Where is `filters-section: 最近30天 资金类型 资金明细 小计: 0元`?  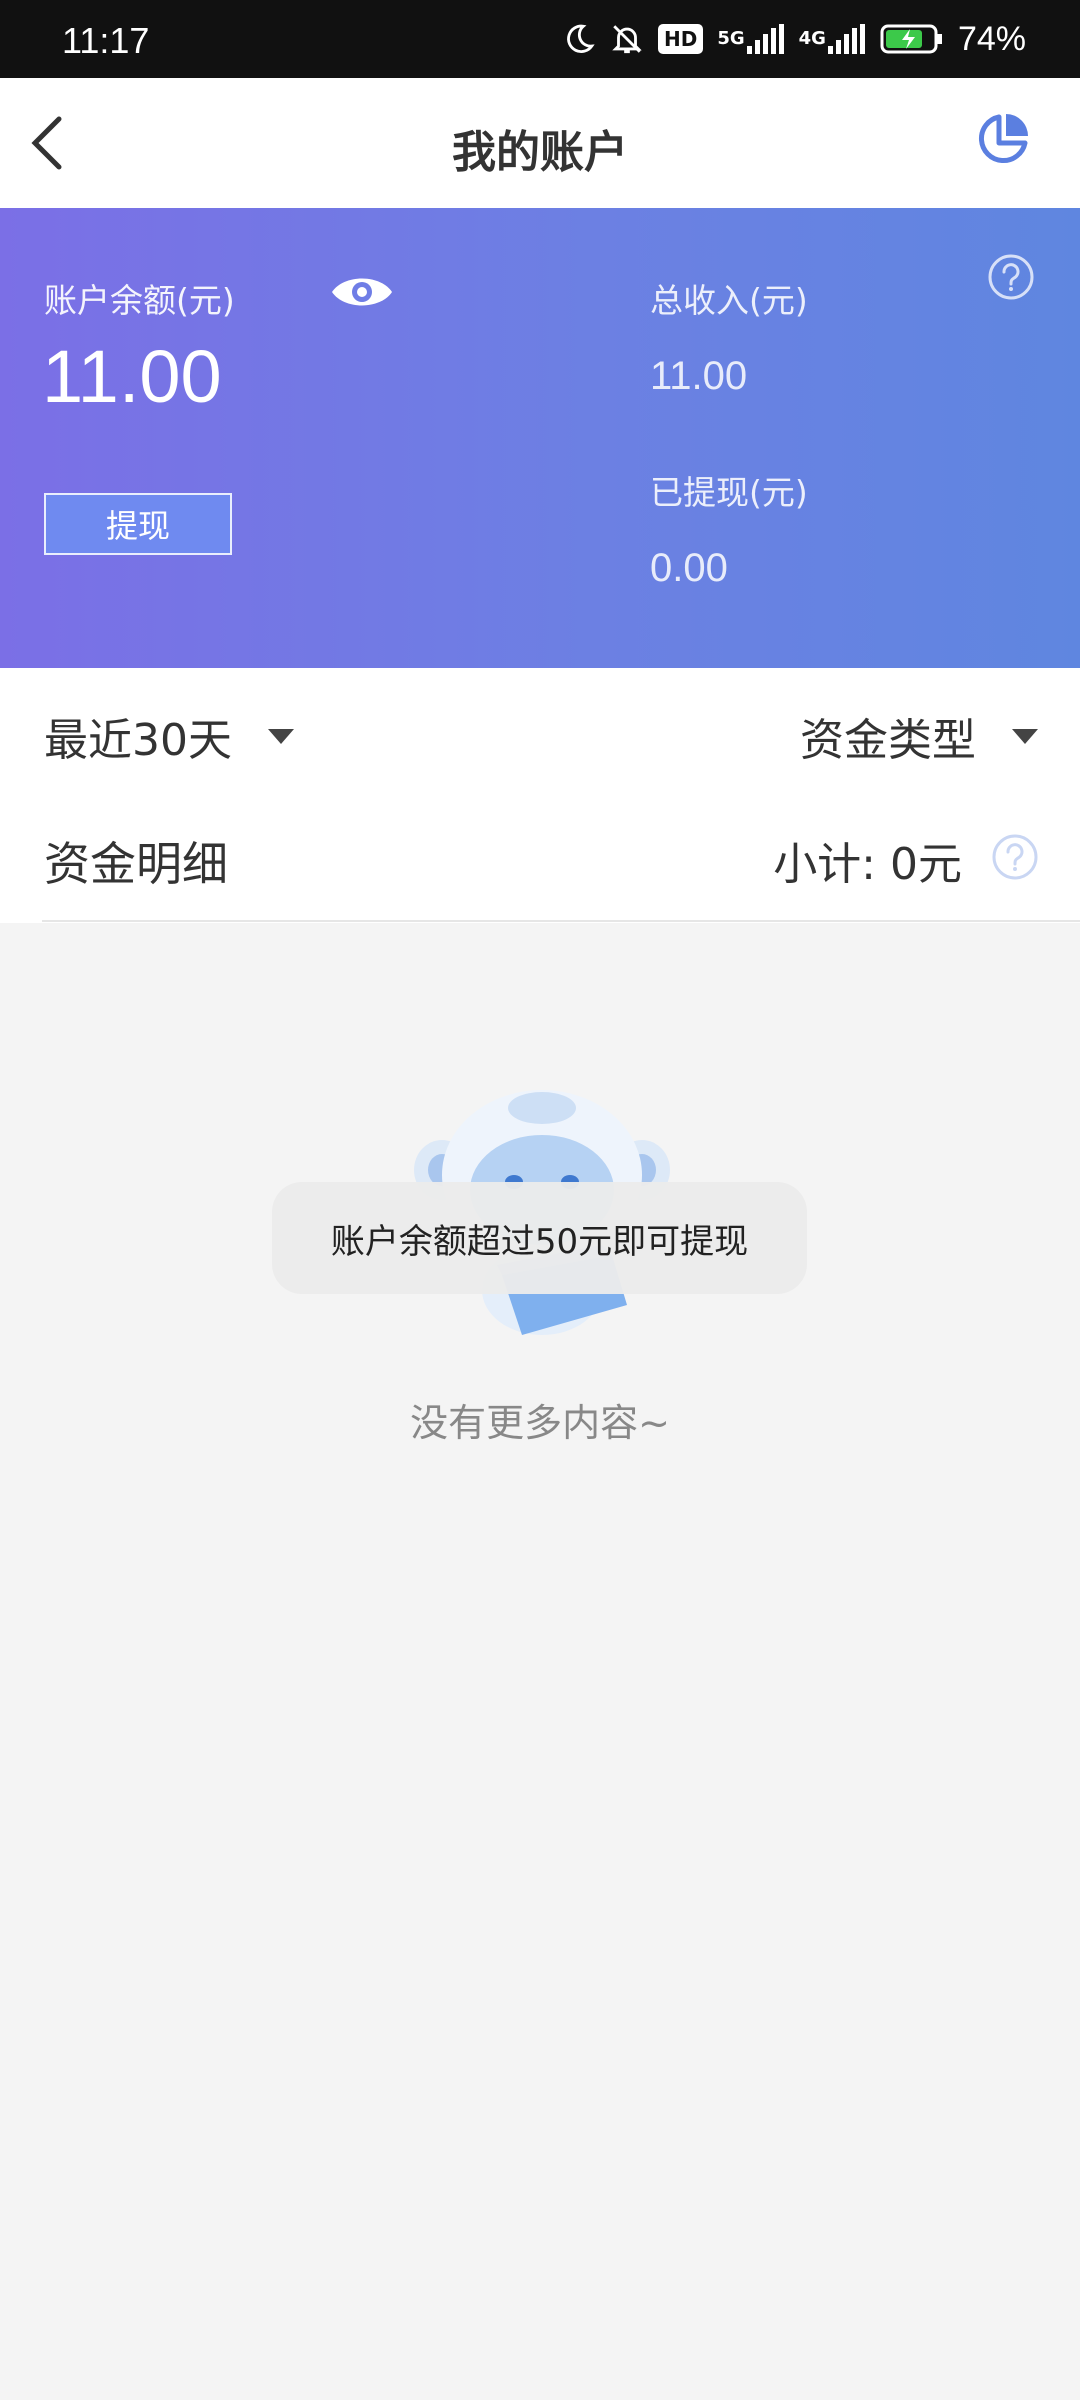
filters-section: 最近30天 资金类型 资金明细 小计: 0元 is located at coordinates (540, 795).